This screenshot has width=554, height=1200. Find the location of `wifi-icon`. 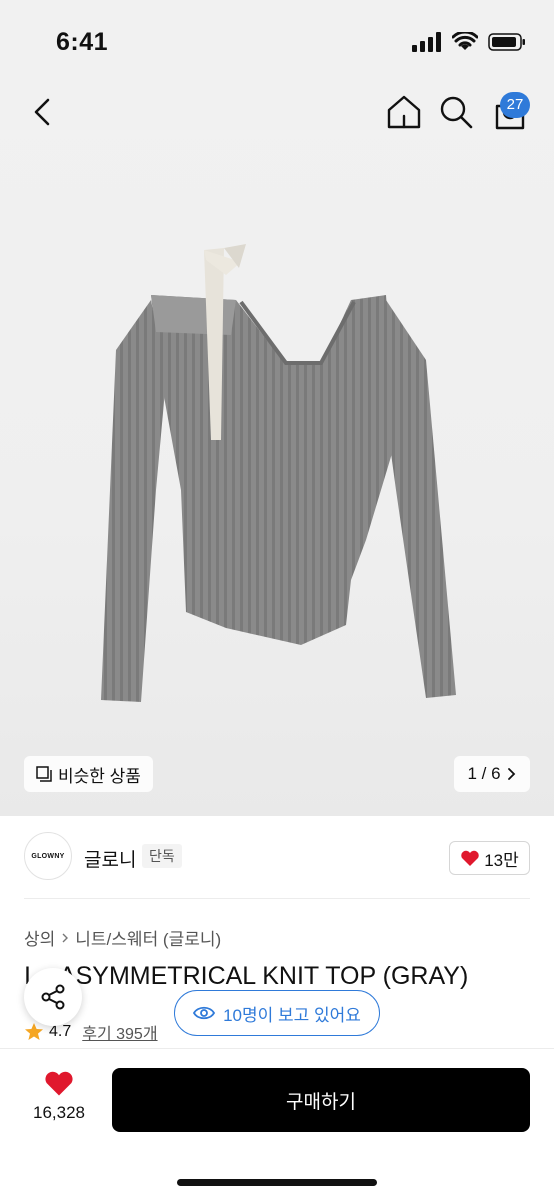

wifi-icon is located at coordinates (465, 41).